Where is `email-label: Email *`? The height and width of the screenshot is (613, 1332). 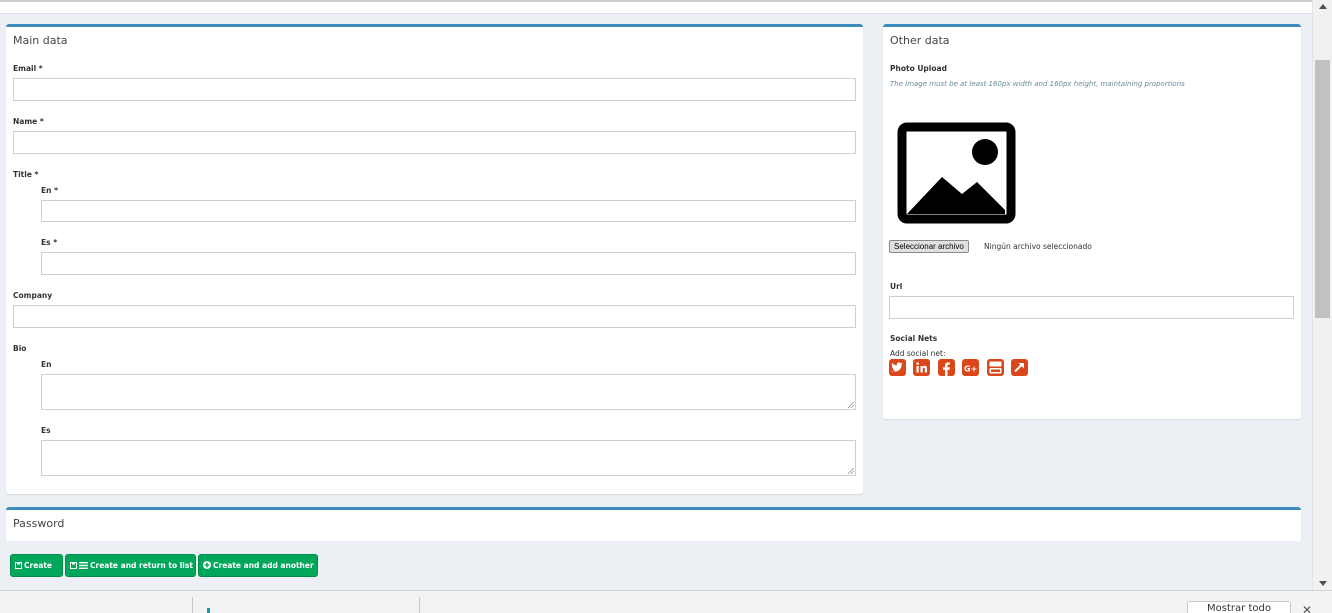 email-label: Email * is located at coordinates (28, 68).